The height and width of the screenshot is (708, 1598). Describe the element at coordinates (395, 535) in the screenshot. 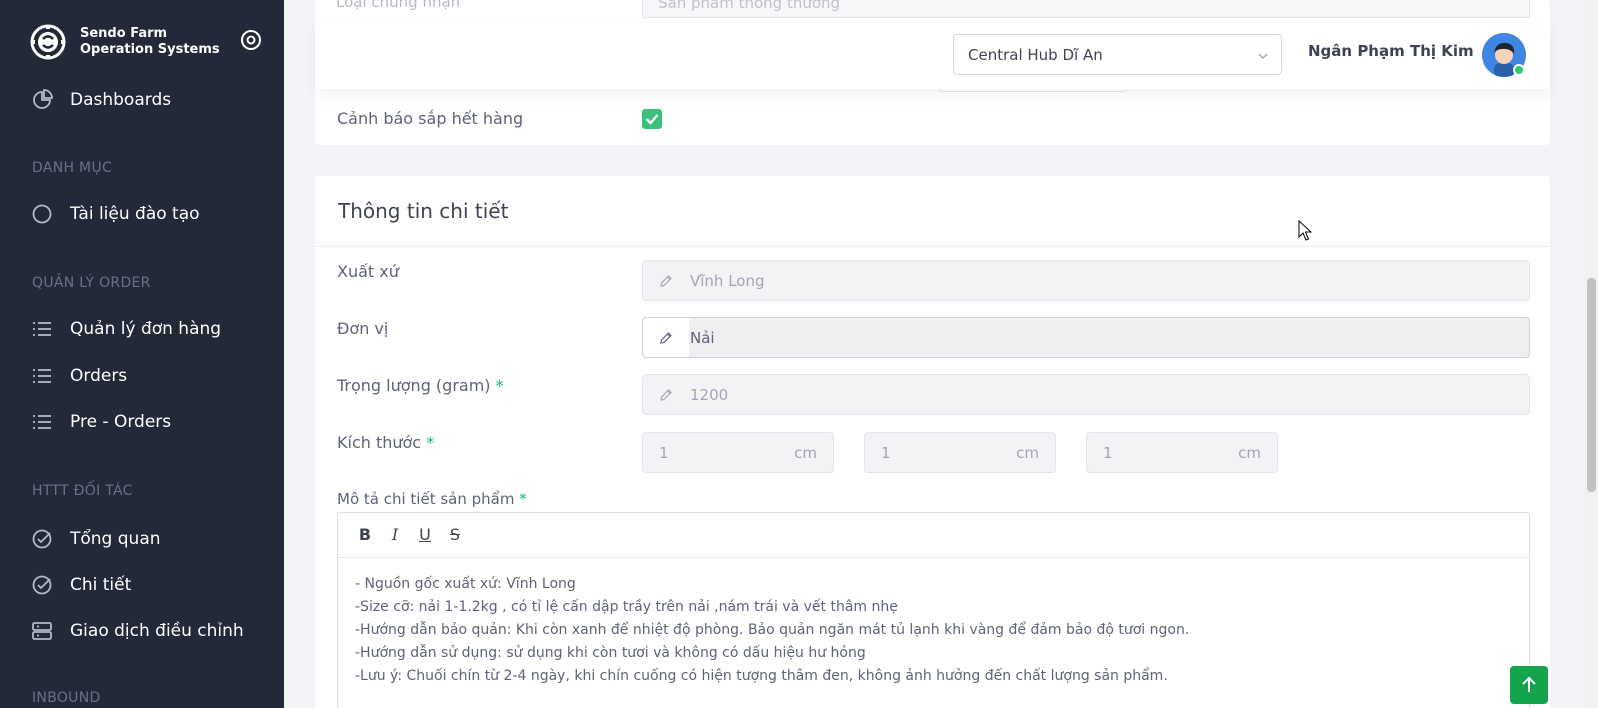

I see `italic-button: I` at that location.